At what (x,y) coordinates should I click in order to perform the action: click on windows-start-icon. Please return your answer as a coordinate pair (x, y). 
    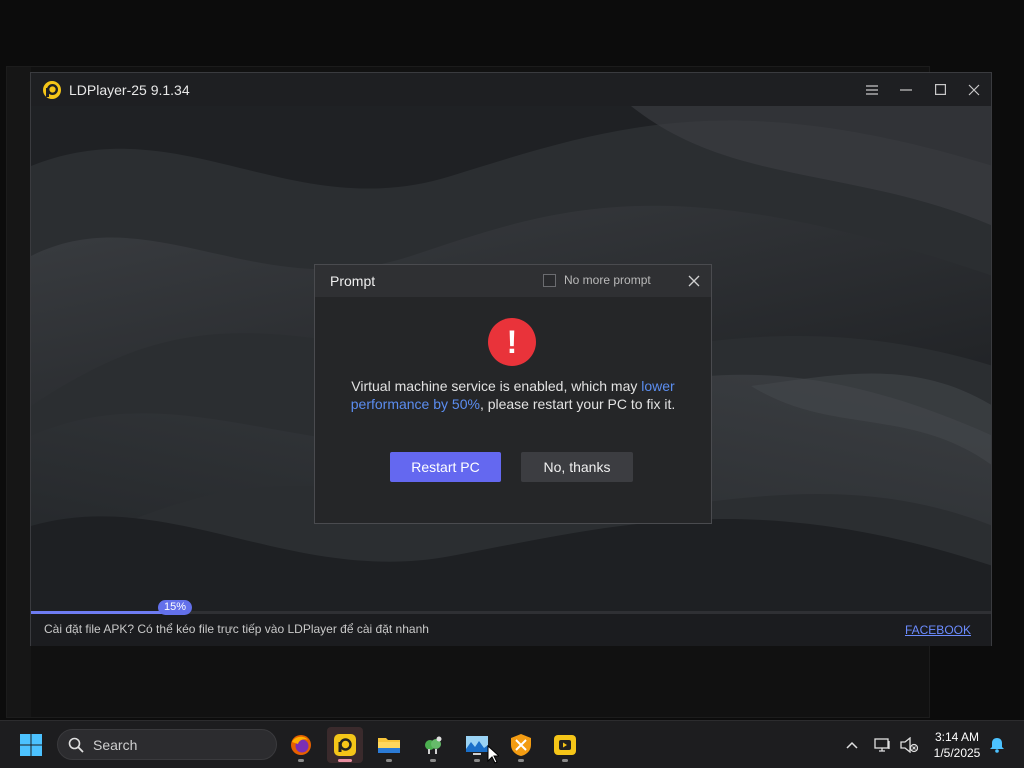
    Looking at the image, I should click on (31, 745).